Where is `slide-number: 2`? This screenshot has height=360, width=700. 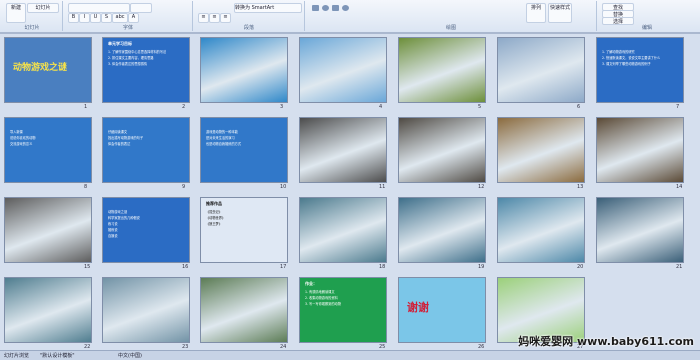
slide-number: 2 is located at coordinates (184, 107).